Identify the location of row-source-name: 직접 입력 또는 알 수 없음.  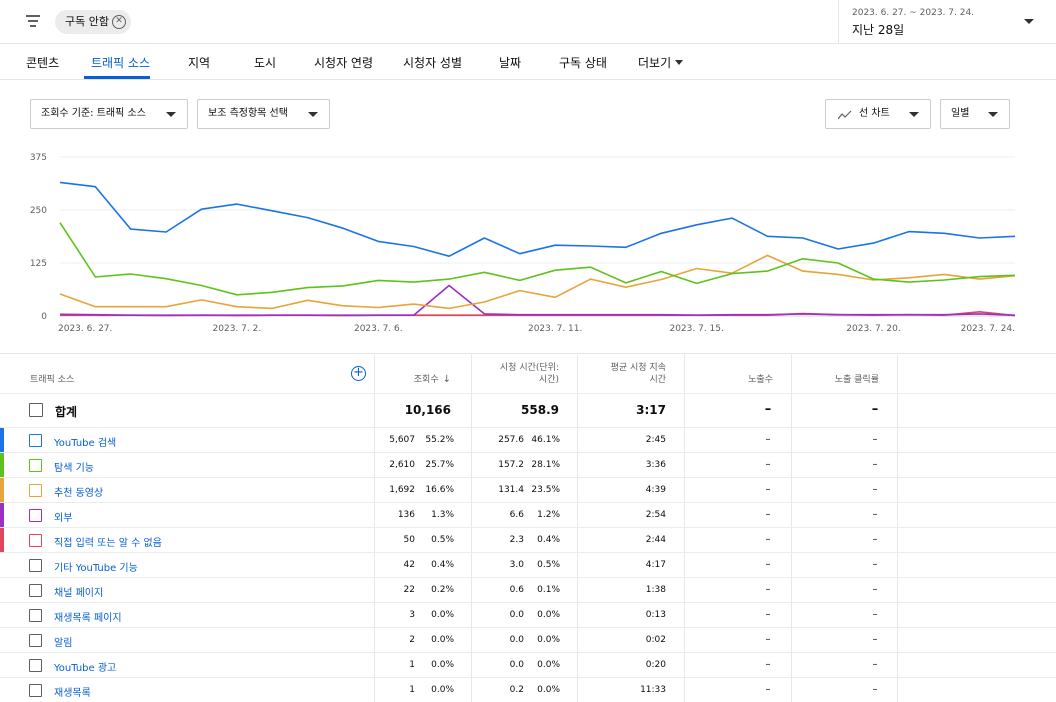
(108, 541).